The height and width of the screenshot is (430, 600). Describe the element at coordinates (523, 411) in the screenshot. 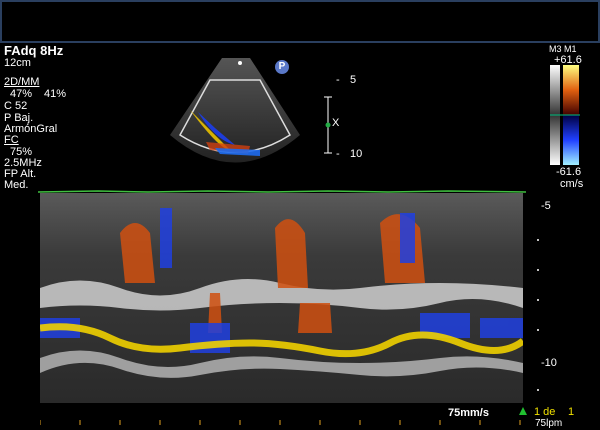

I see `play-triangle-icon` at that location.